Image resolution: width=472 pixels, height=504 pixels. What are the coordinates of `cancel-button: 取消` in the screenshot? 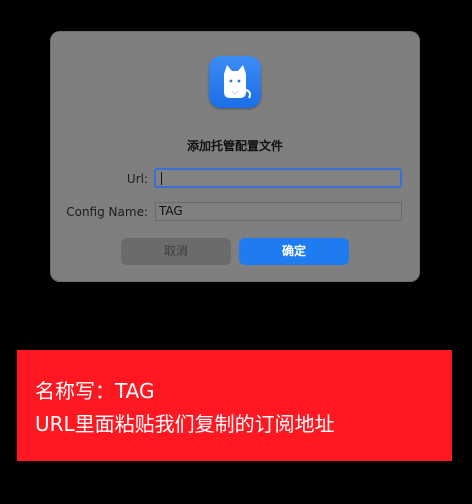 It's located at (176, 251).